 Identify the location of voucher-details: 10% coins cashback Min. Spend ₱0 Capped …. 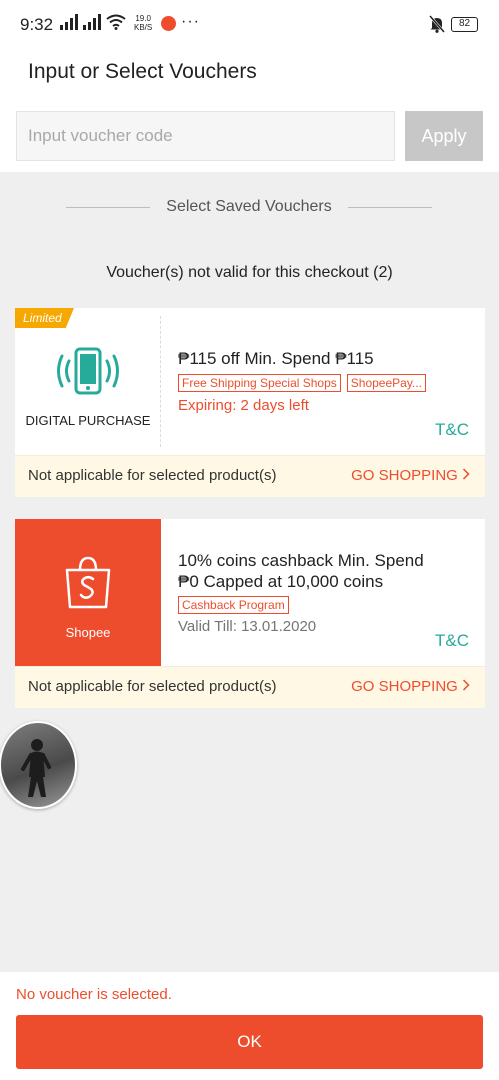
(325, 592).